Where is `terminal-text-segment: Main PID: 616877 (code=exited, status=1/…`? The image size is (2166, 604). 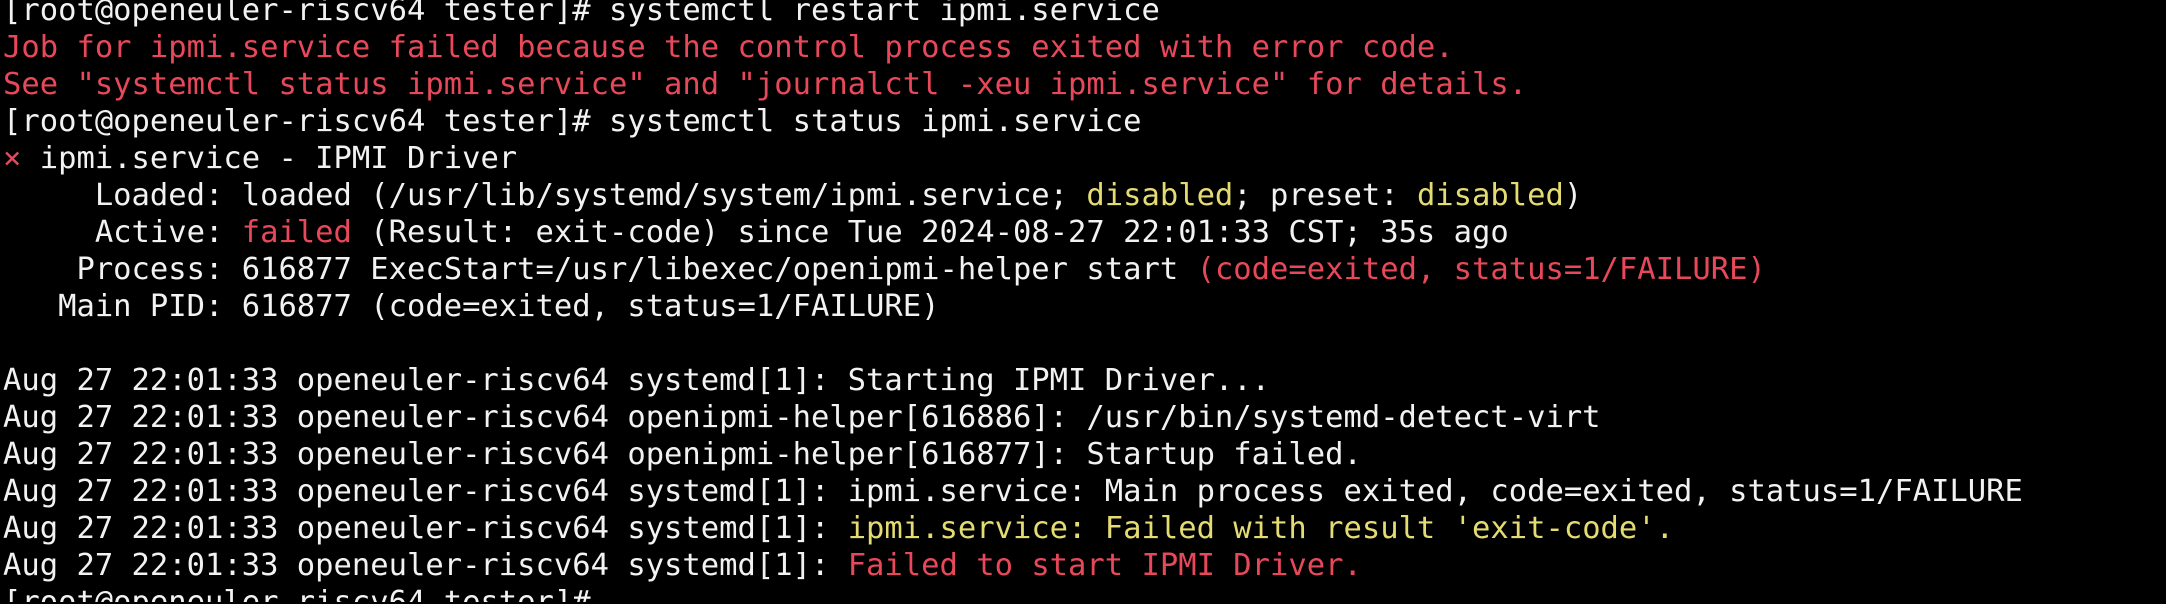 terminal-text-segment: Main PID: 616877 (code=exited, status=1/… is located at coordinates (471, 306).